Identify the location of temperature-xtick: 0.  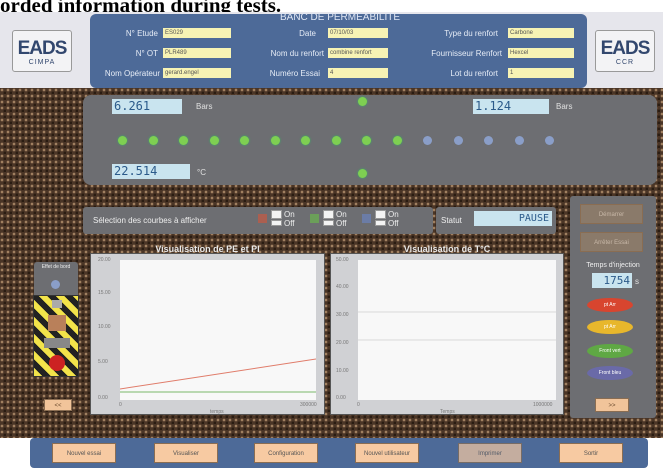
(358, 405).